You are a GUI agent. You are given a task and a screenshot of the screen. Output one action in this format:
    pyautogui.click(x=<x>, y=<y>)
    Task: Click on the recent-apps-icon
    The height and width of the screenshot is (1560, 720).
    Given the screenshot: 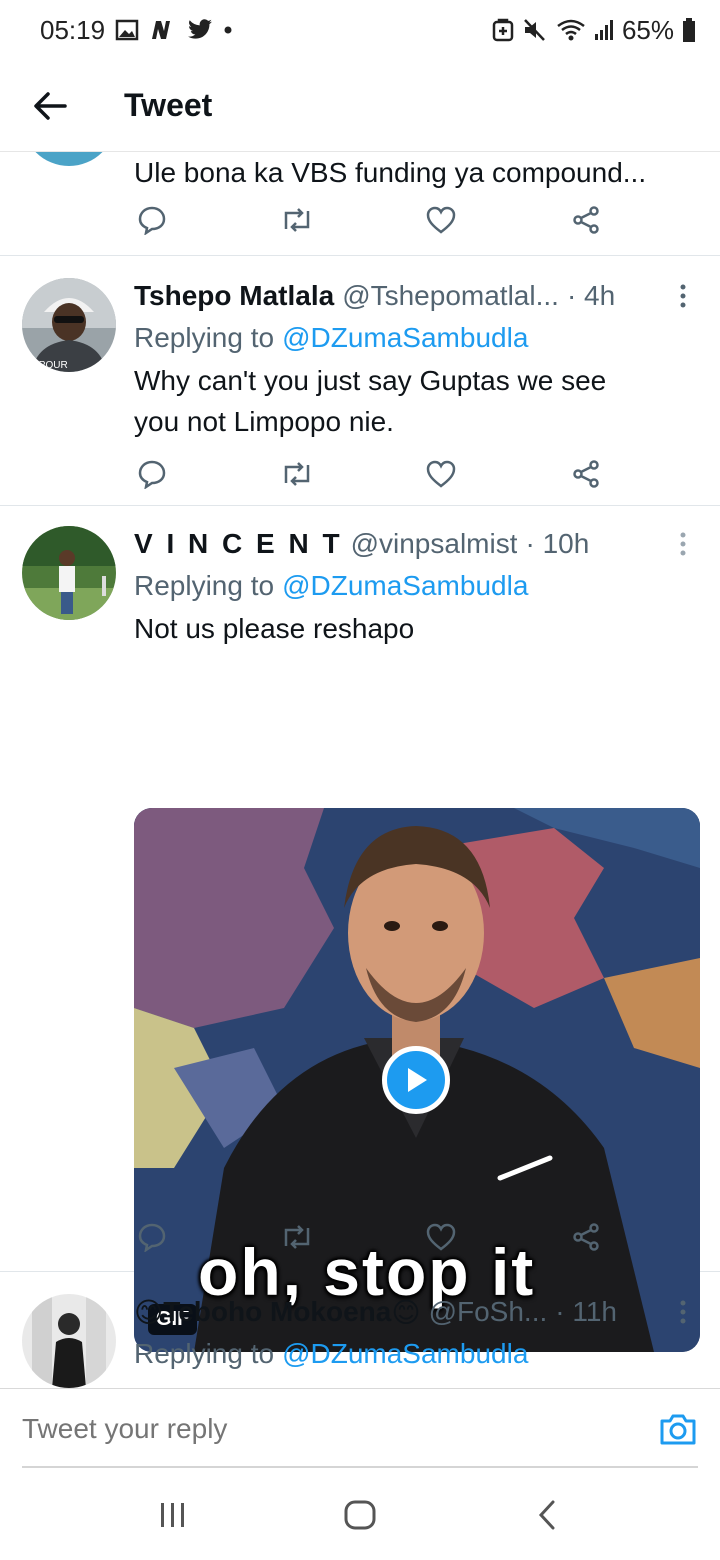 What is the action you would take?
    pyautogui.click(x=173, y=1515)
    